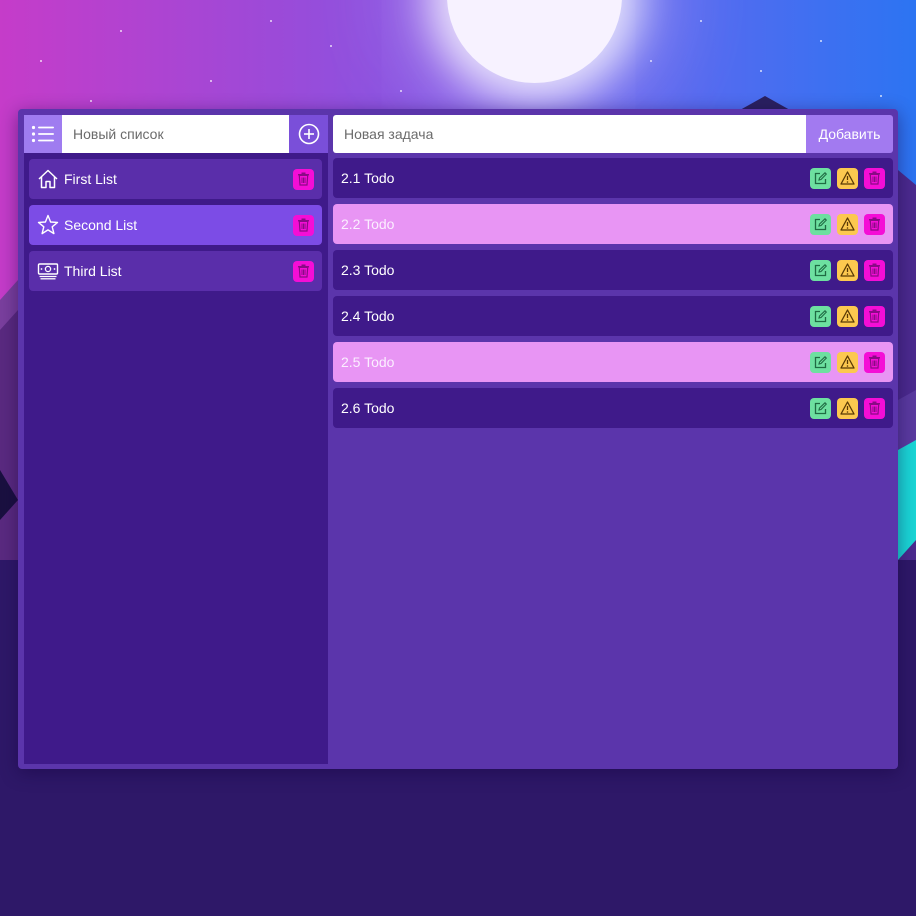 Image resolution: width=916 pixels, height=916 pixels. Describe the element at coordinates (368, 224) in the screenshot. I see `task-label: 2.2 Todo` at that location.